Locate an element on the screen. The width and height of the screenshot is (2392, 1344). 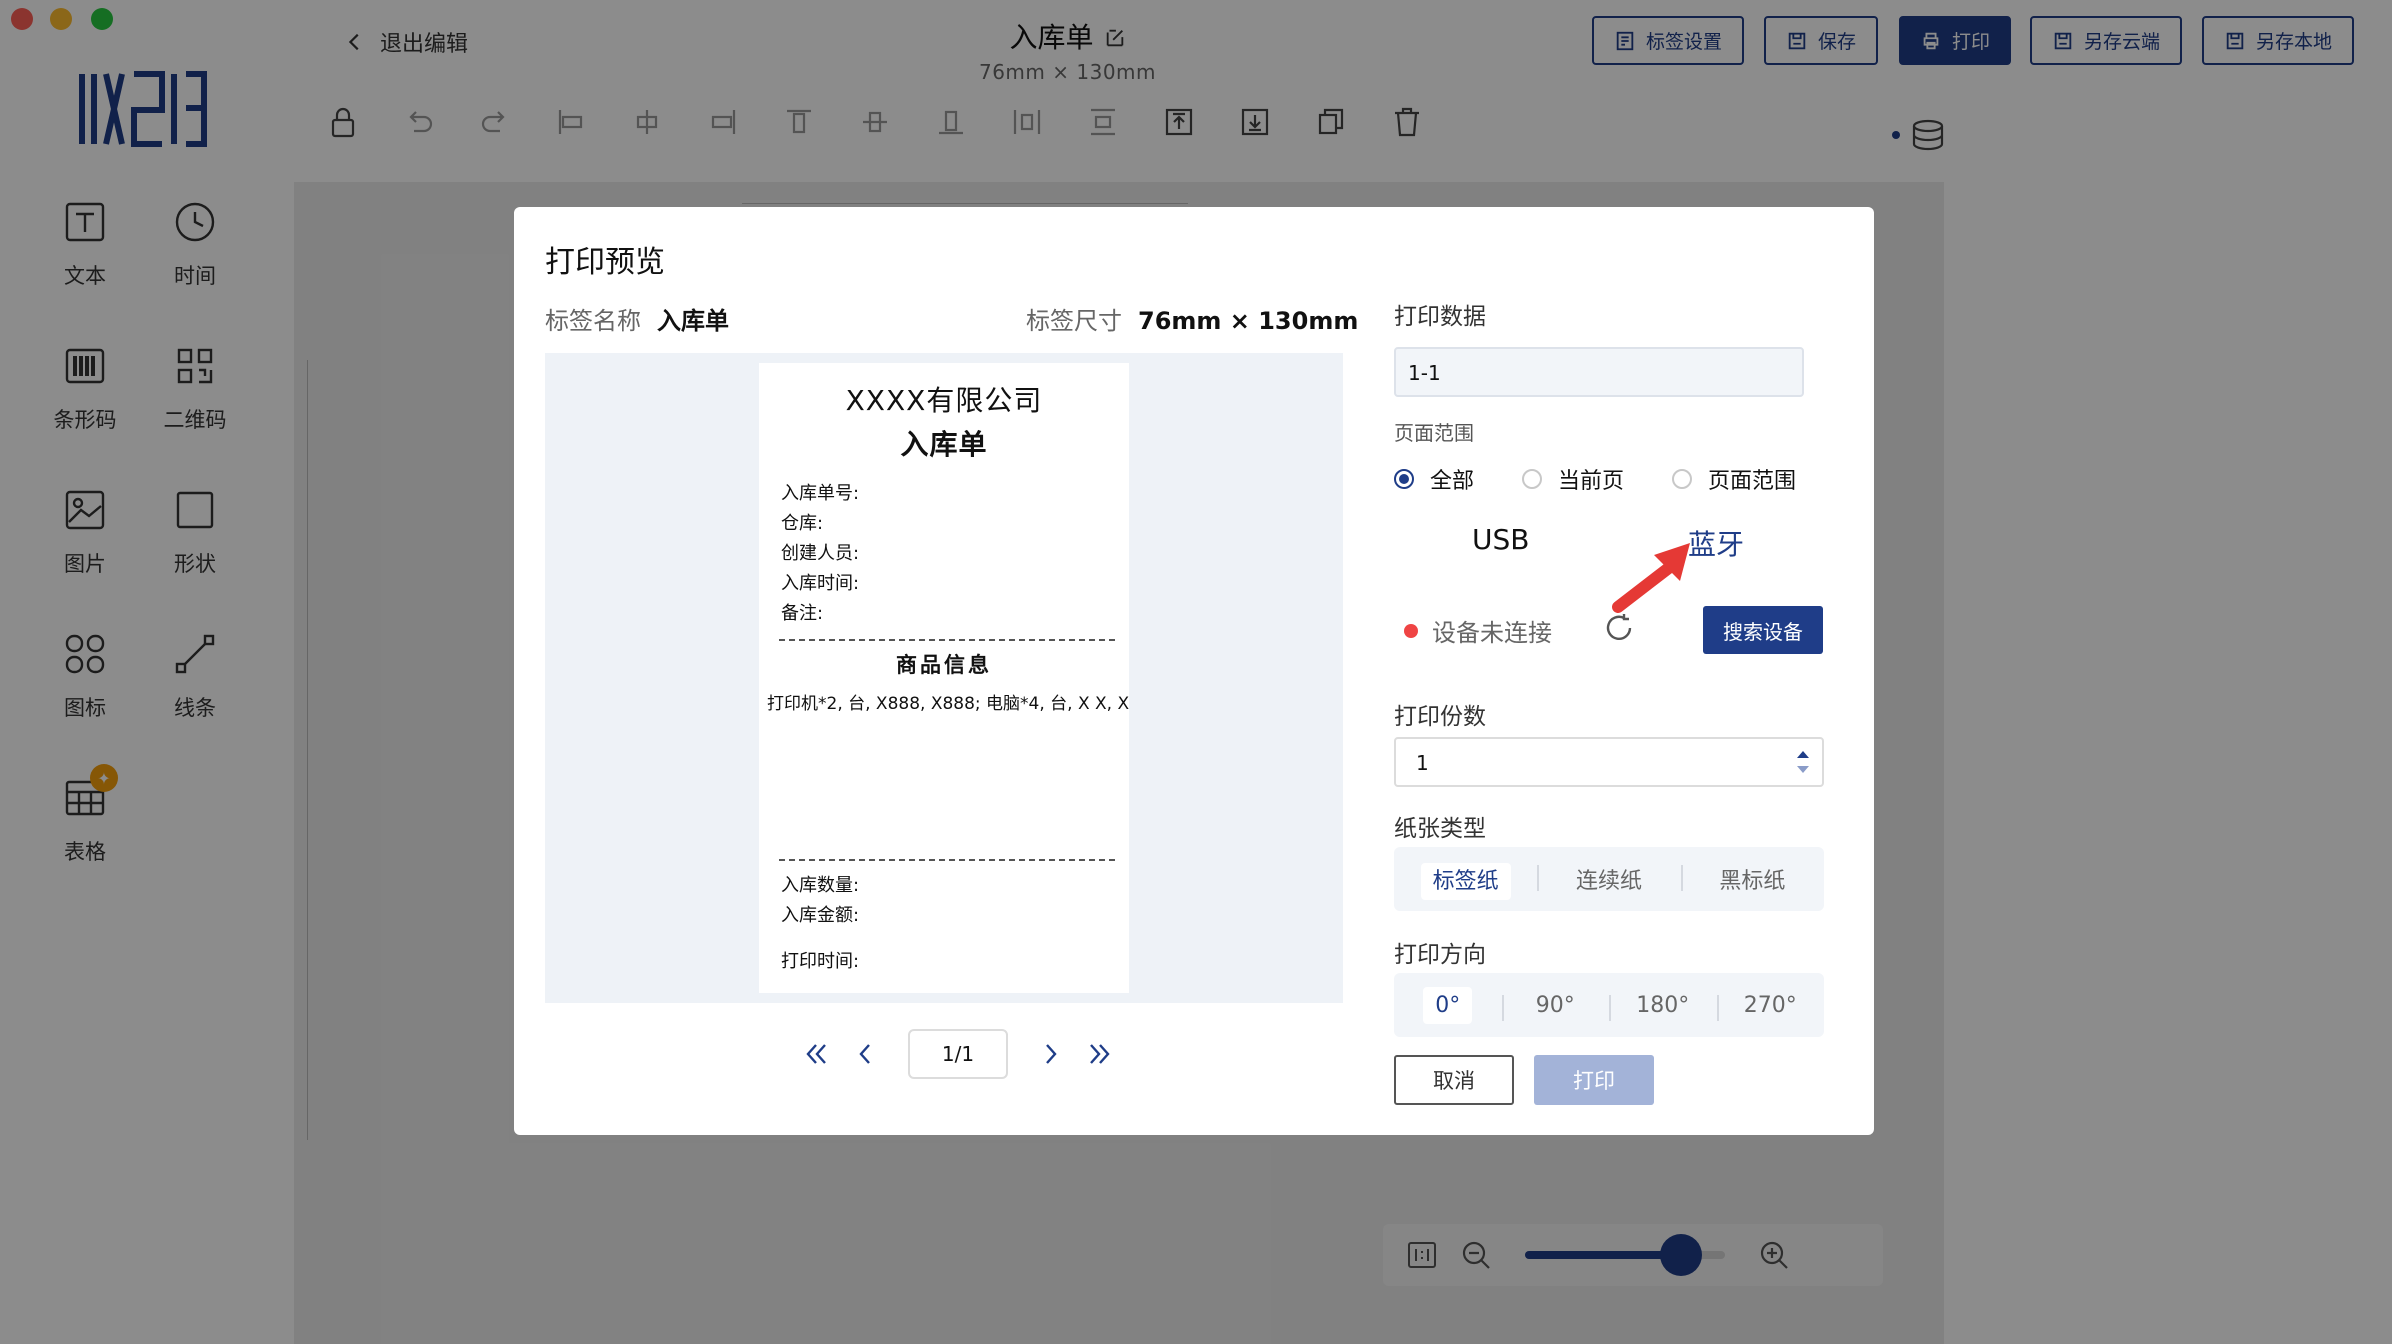
next-page-icon is located at coordinates (1051, 1054).